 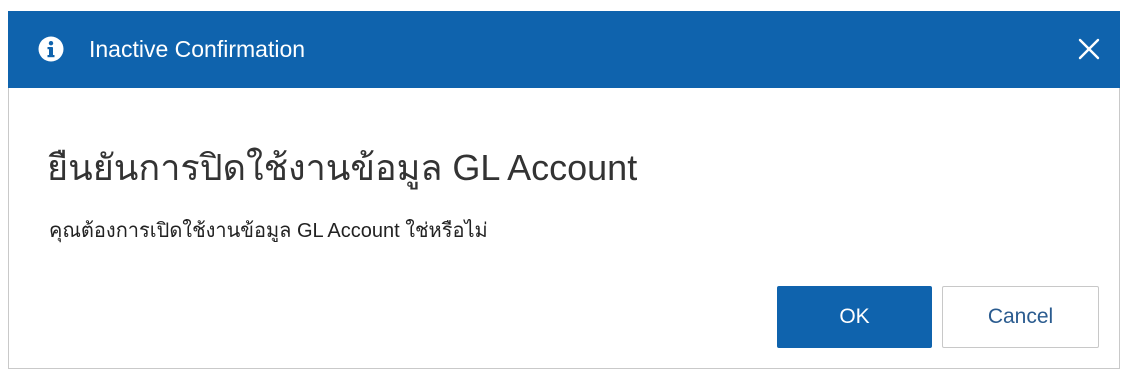 I want to click on dialog-title: Inactive Confirmation, so click(x=197, y=49).